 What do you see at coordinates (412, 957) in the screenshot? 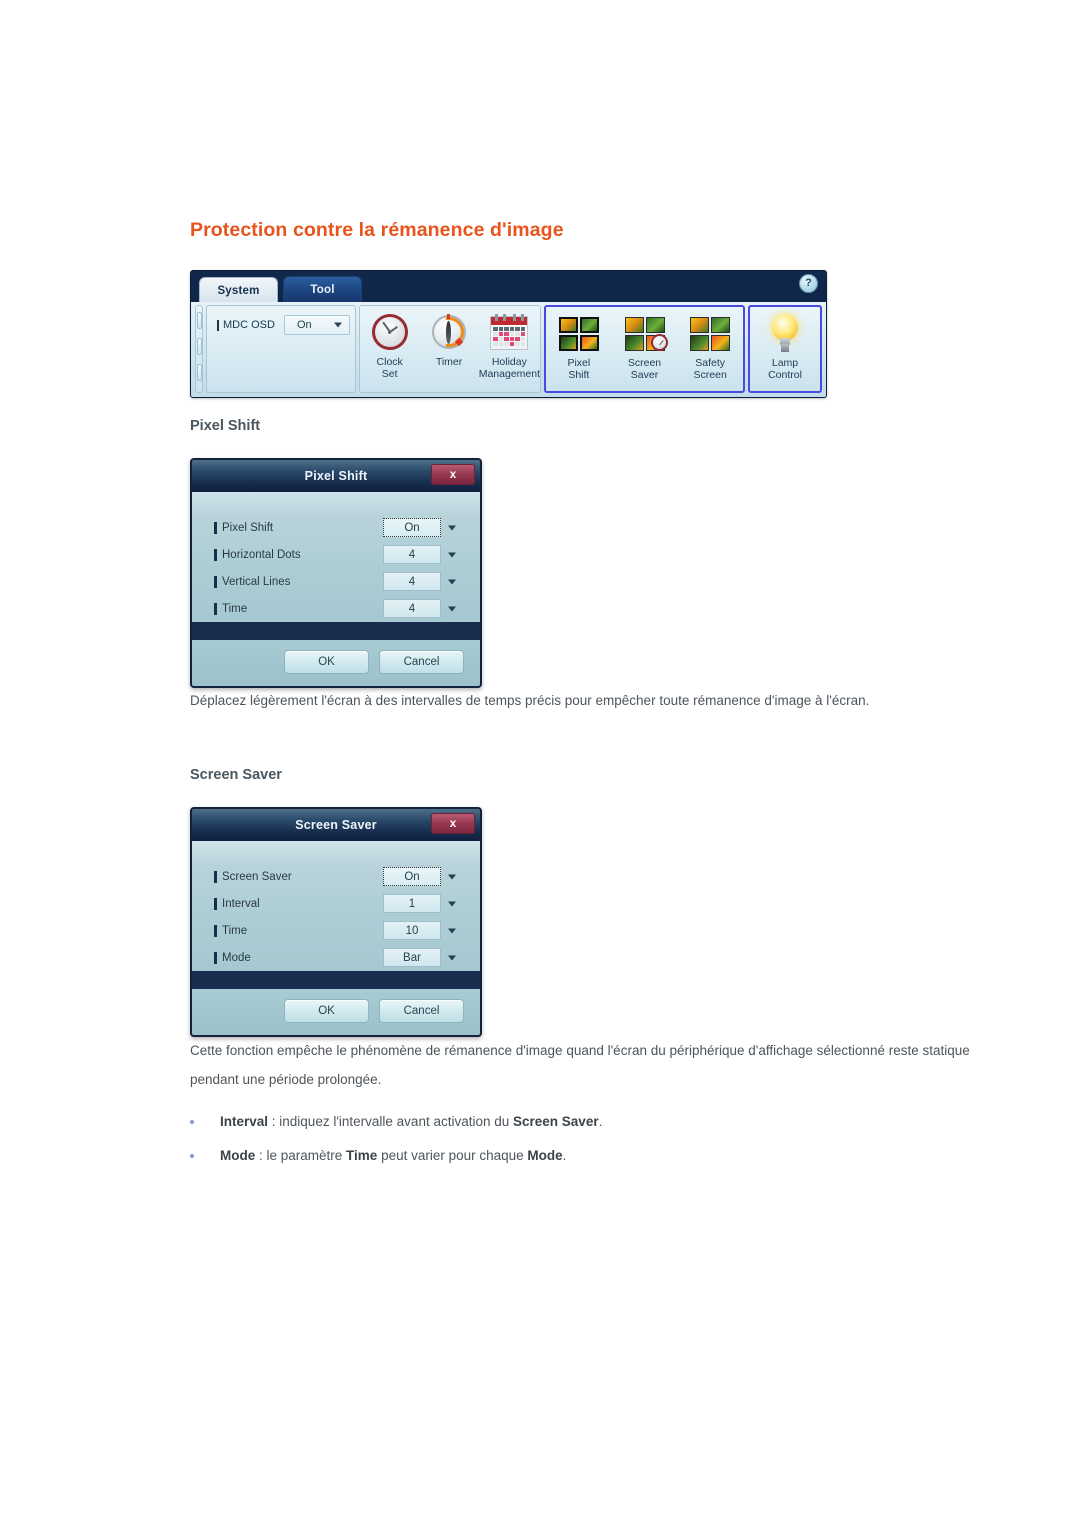
I see `mode-value: Bar` at bounding box center [412, 957].